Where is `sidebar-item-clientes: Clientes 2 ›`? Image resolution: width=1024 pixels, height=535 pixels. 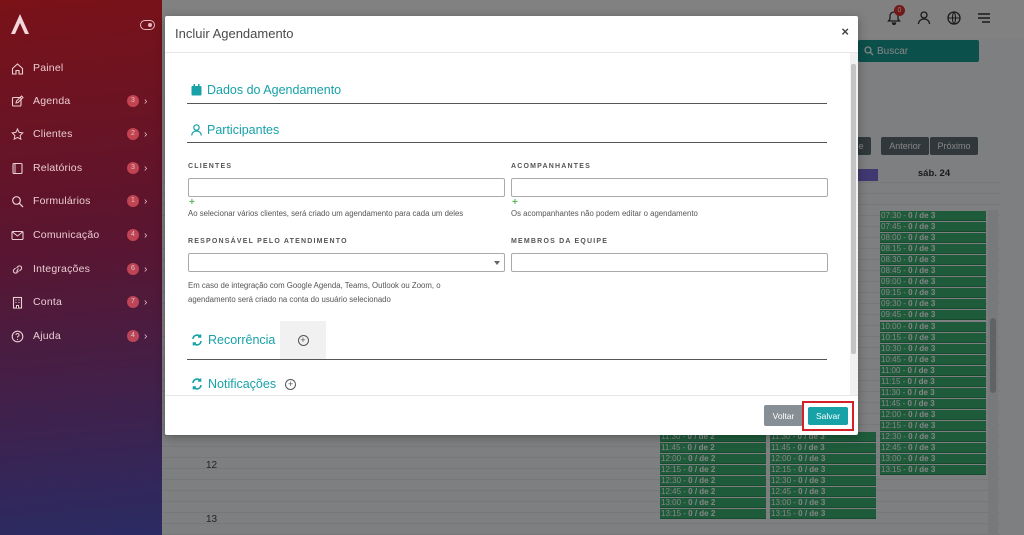
sidebar-item-clientes: Clientes 2 › is located at coordinates (81, 134).